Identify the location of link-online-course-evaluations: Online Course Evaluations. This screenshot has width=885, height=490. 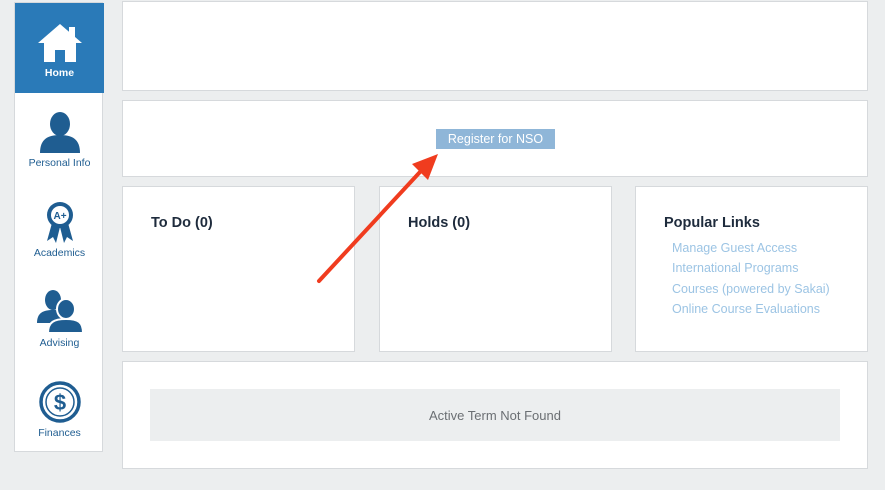
(751, 309).